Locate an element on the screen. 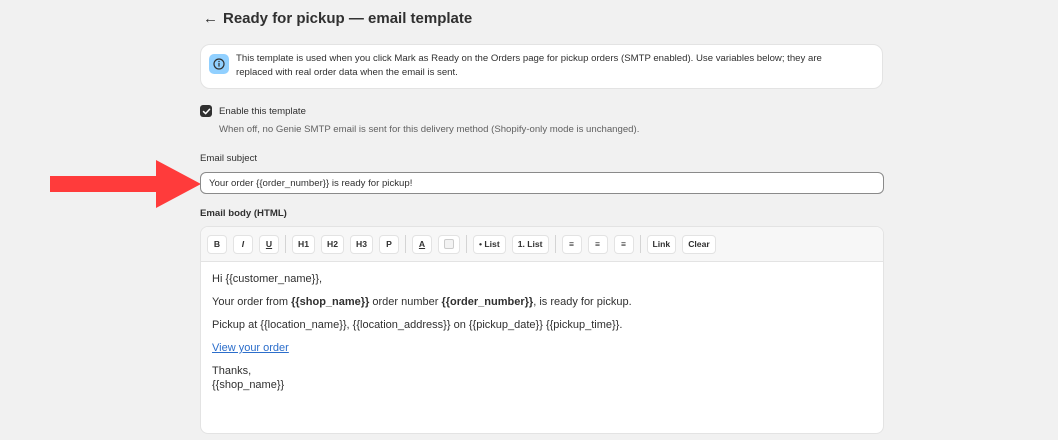 This screenshot has width=1058, height=440. color-swatch-button is located at coordinates (449, 244).